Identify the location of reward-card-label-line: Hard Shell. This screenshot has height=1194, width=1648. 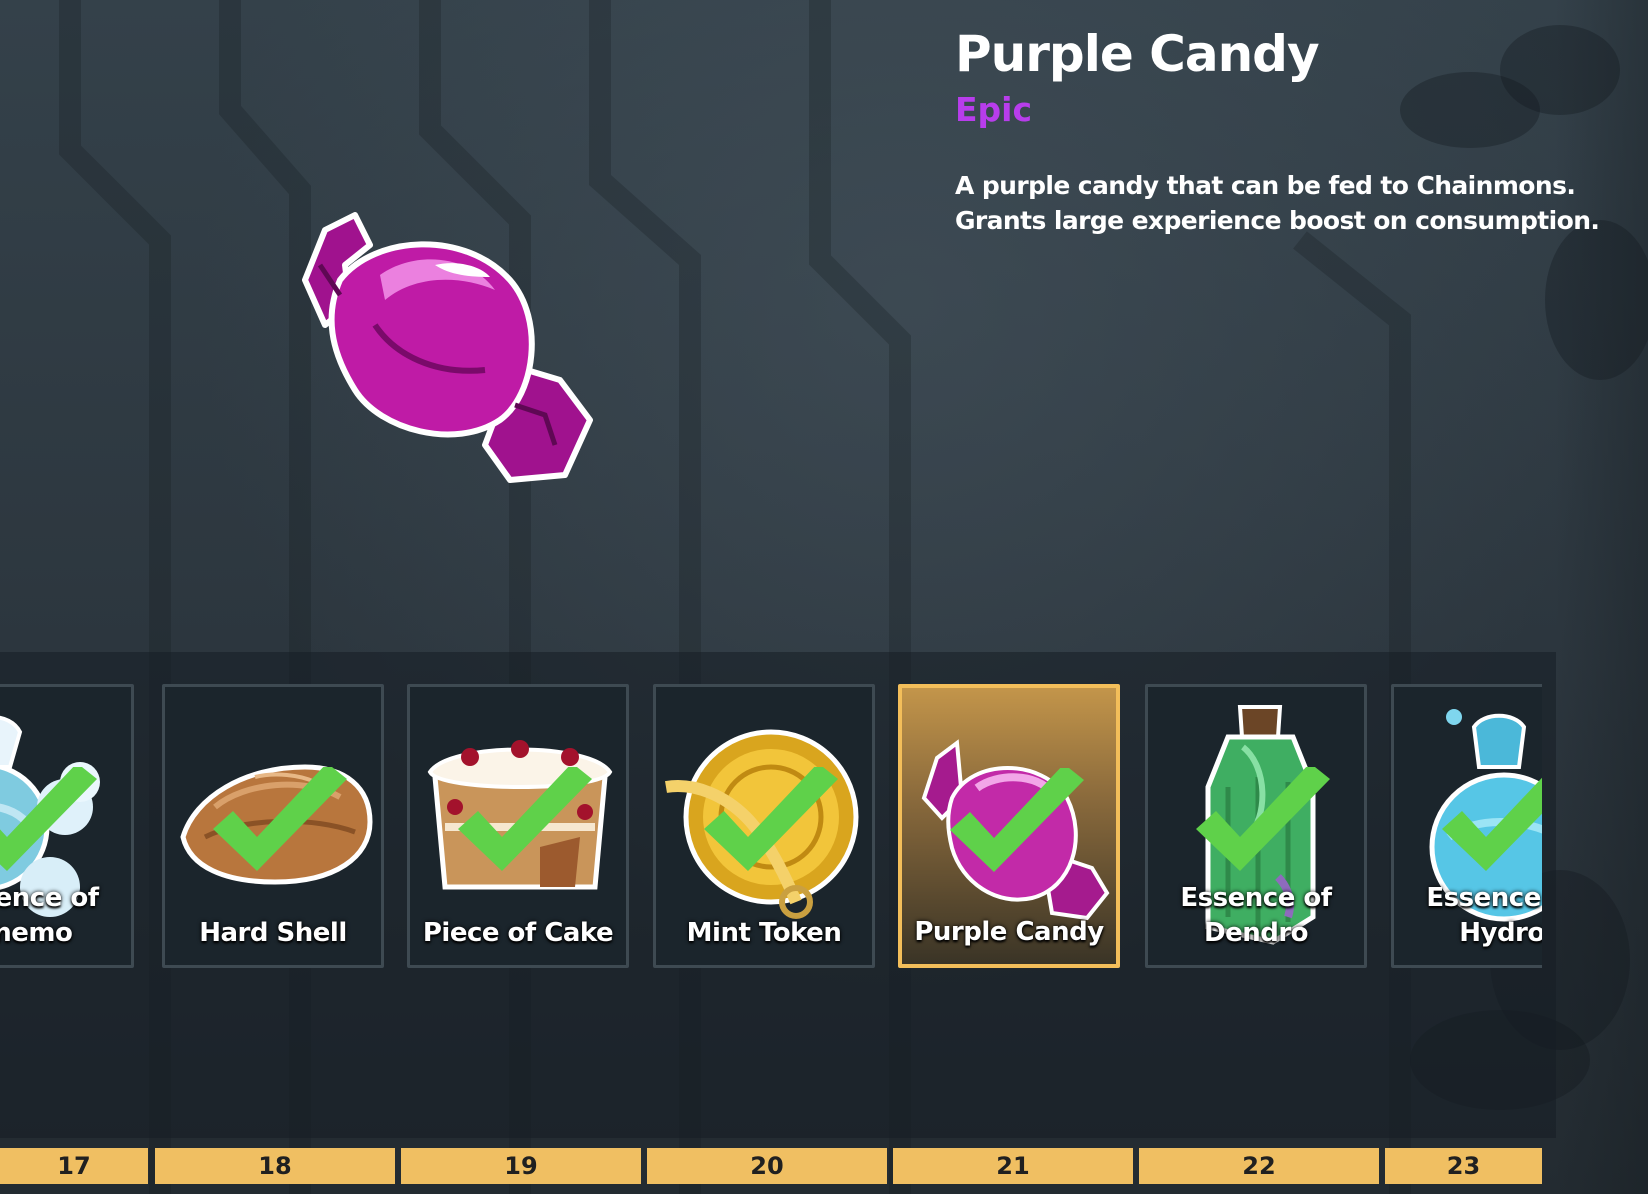
(273, 933).